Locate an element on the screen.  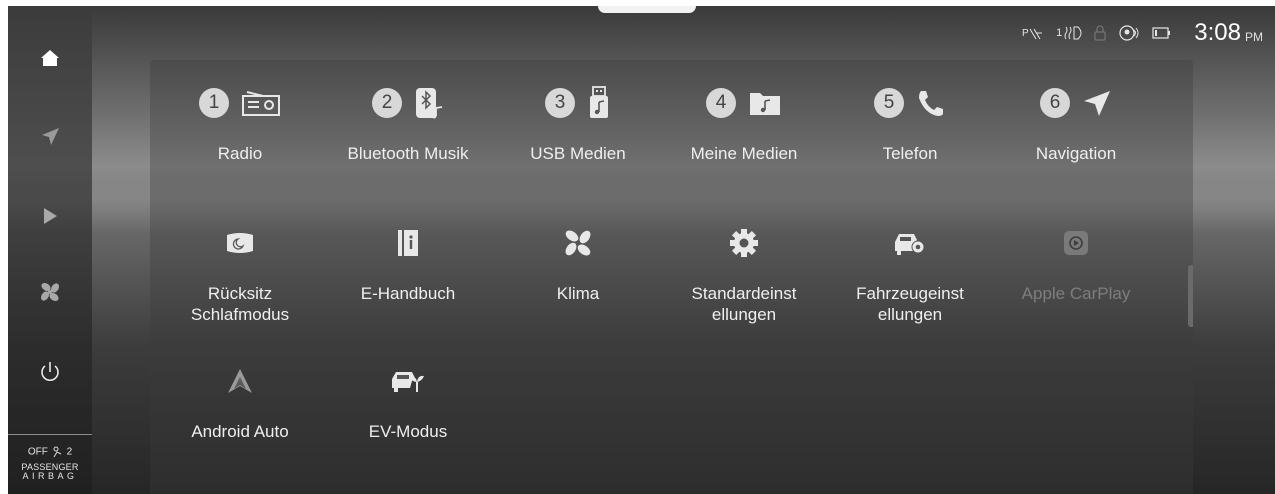
app-vehicle-settings: Fahrzeugeinst ellungen is located at coordinates (910, 275).